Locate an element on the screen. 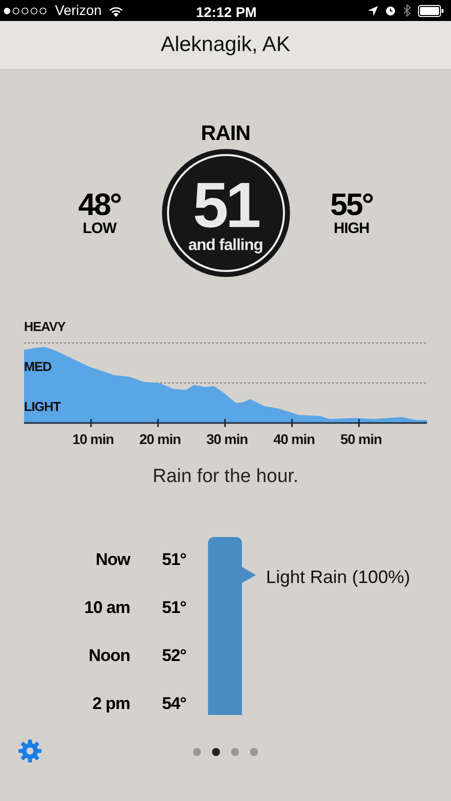 The width and height of the screenshot is (451, 801). wifi-icon is located at coordinates (116, 10).